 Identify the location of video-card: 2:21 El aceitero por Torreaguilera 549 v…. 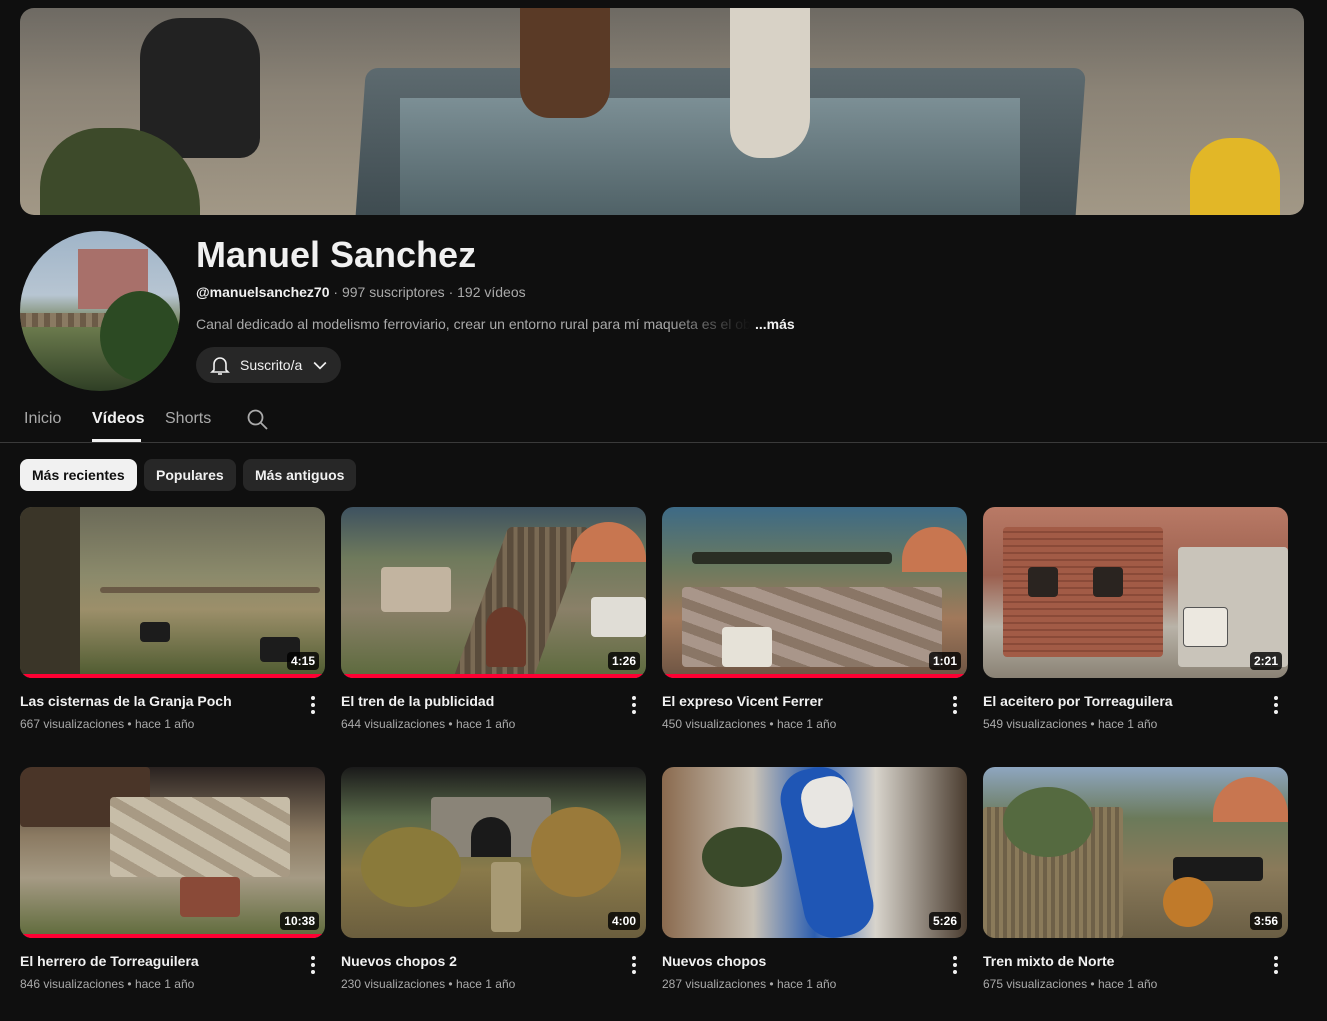
(1135, 619).